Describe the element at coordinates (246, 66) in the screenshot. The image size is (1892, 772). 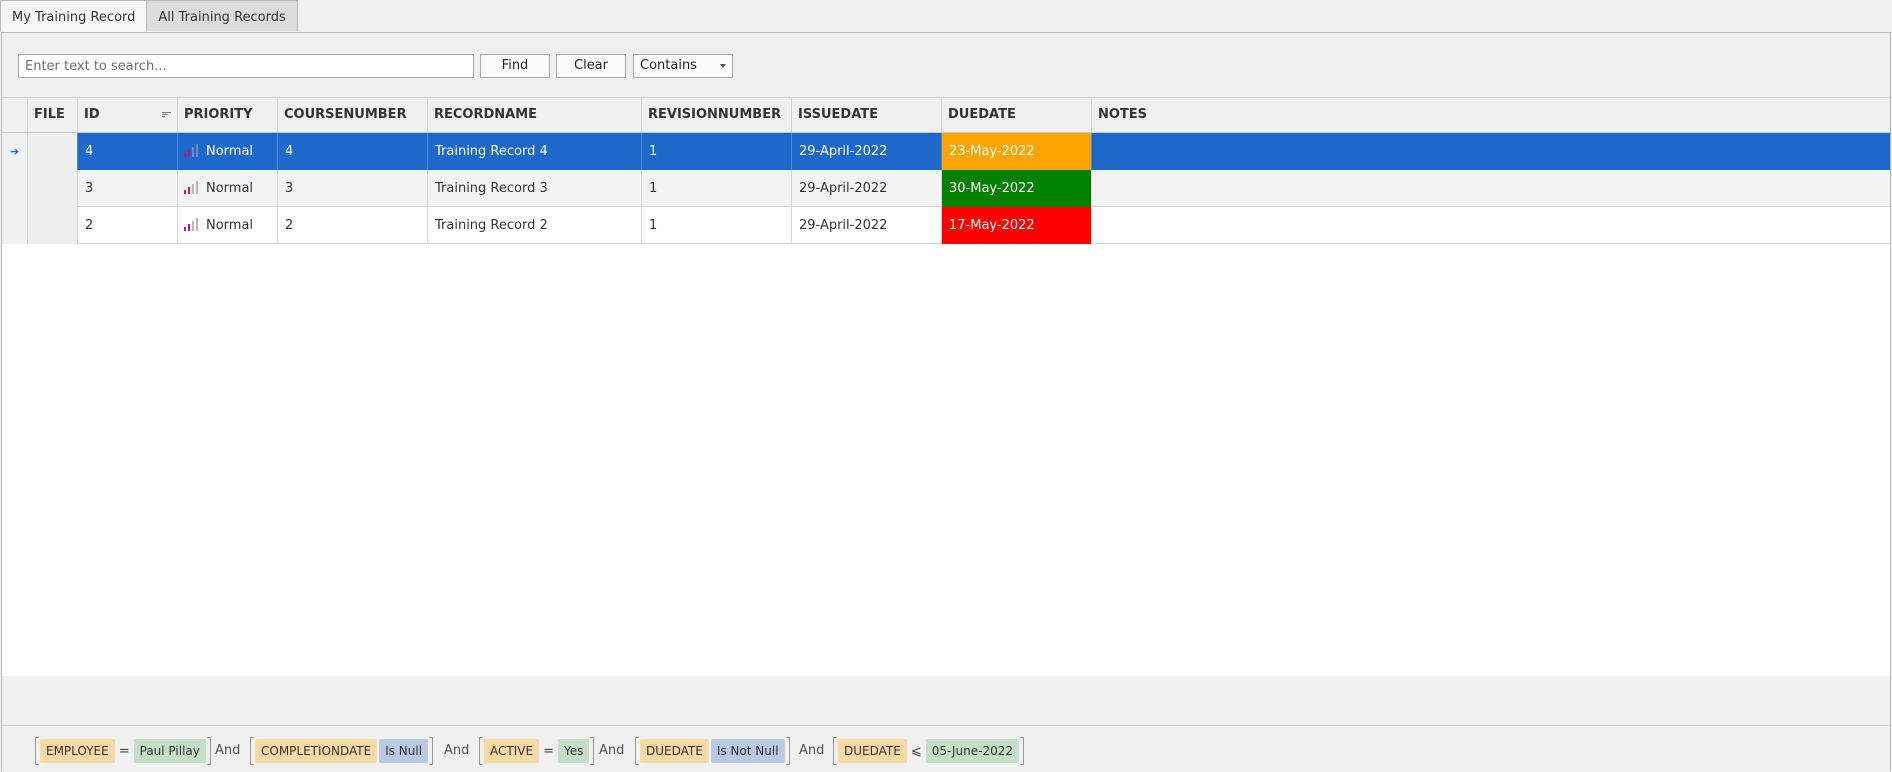
I see `search-input` at that location.